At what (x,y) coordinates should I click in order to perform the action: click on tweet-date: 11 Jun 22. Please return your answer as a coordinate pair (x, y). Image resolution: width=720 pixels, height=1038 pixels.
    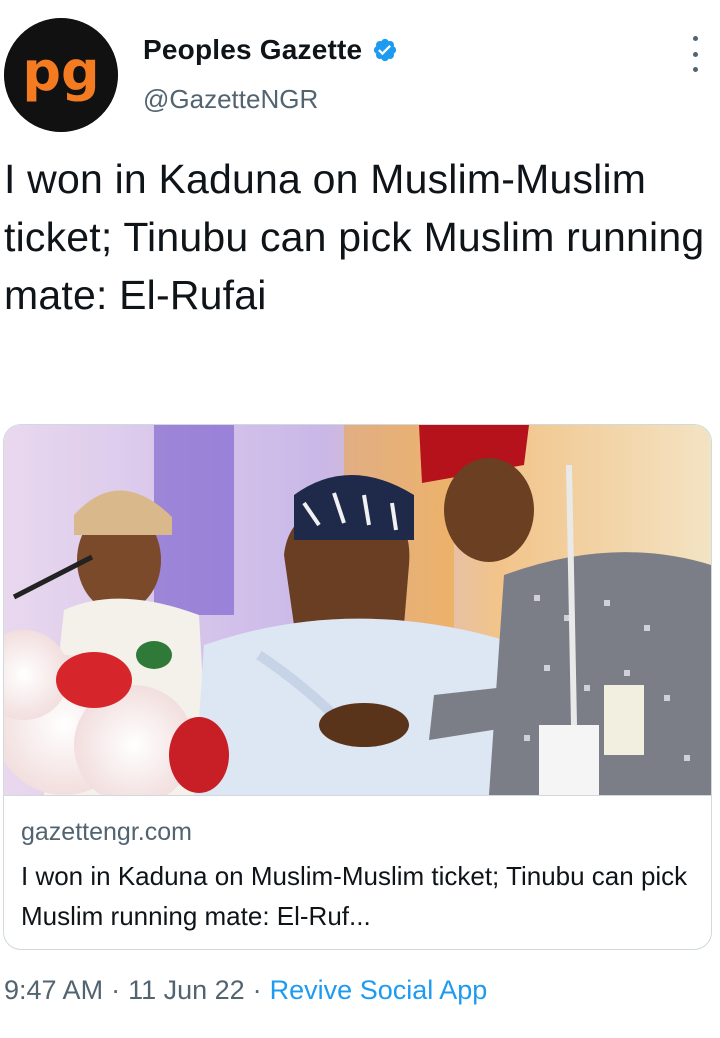
    Looking at the image, I should click on (186, 990).